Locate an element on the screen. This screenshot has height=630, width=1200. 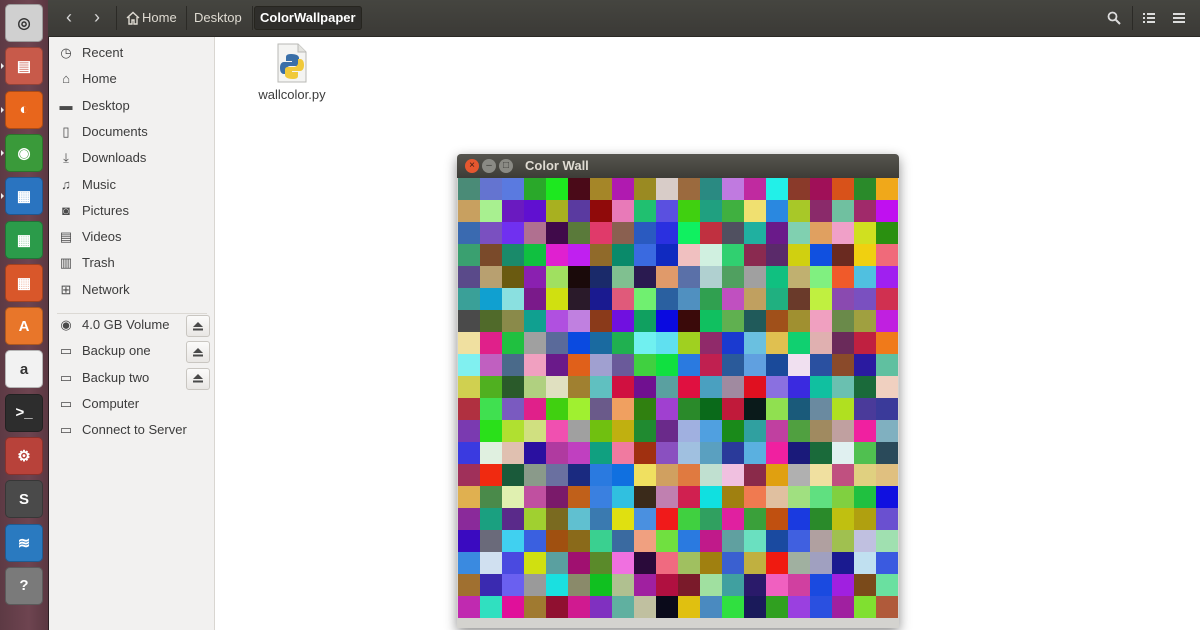
sidebar-item-desktop: ▬ Desktop is located at coordinates (131, 106).